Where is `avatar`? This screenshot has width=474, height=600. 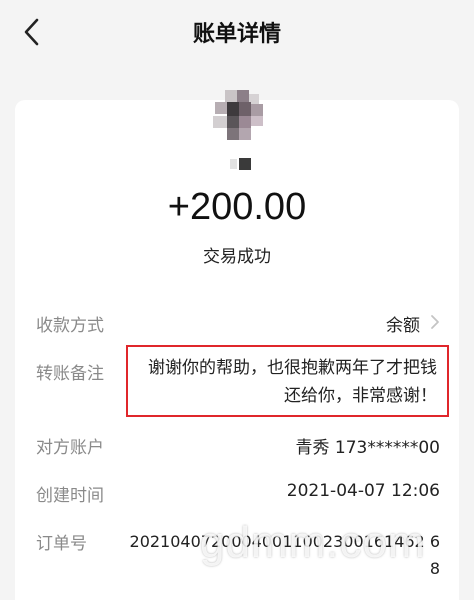 avatar is located at coordinates (238, 115).